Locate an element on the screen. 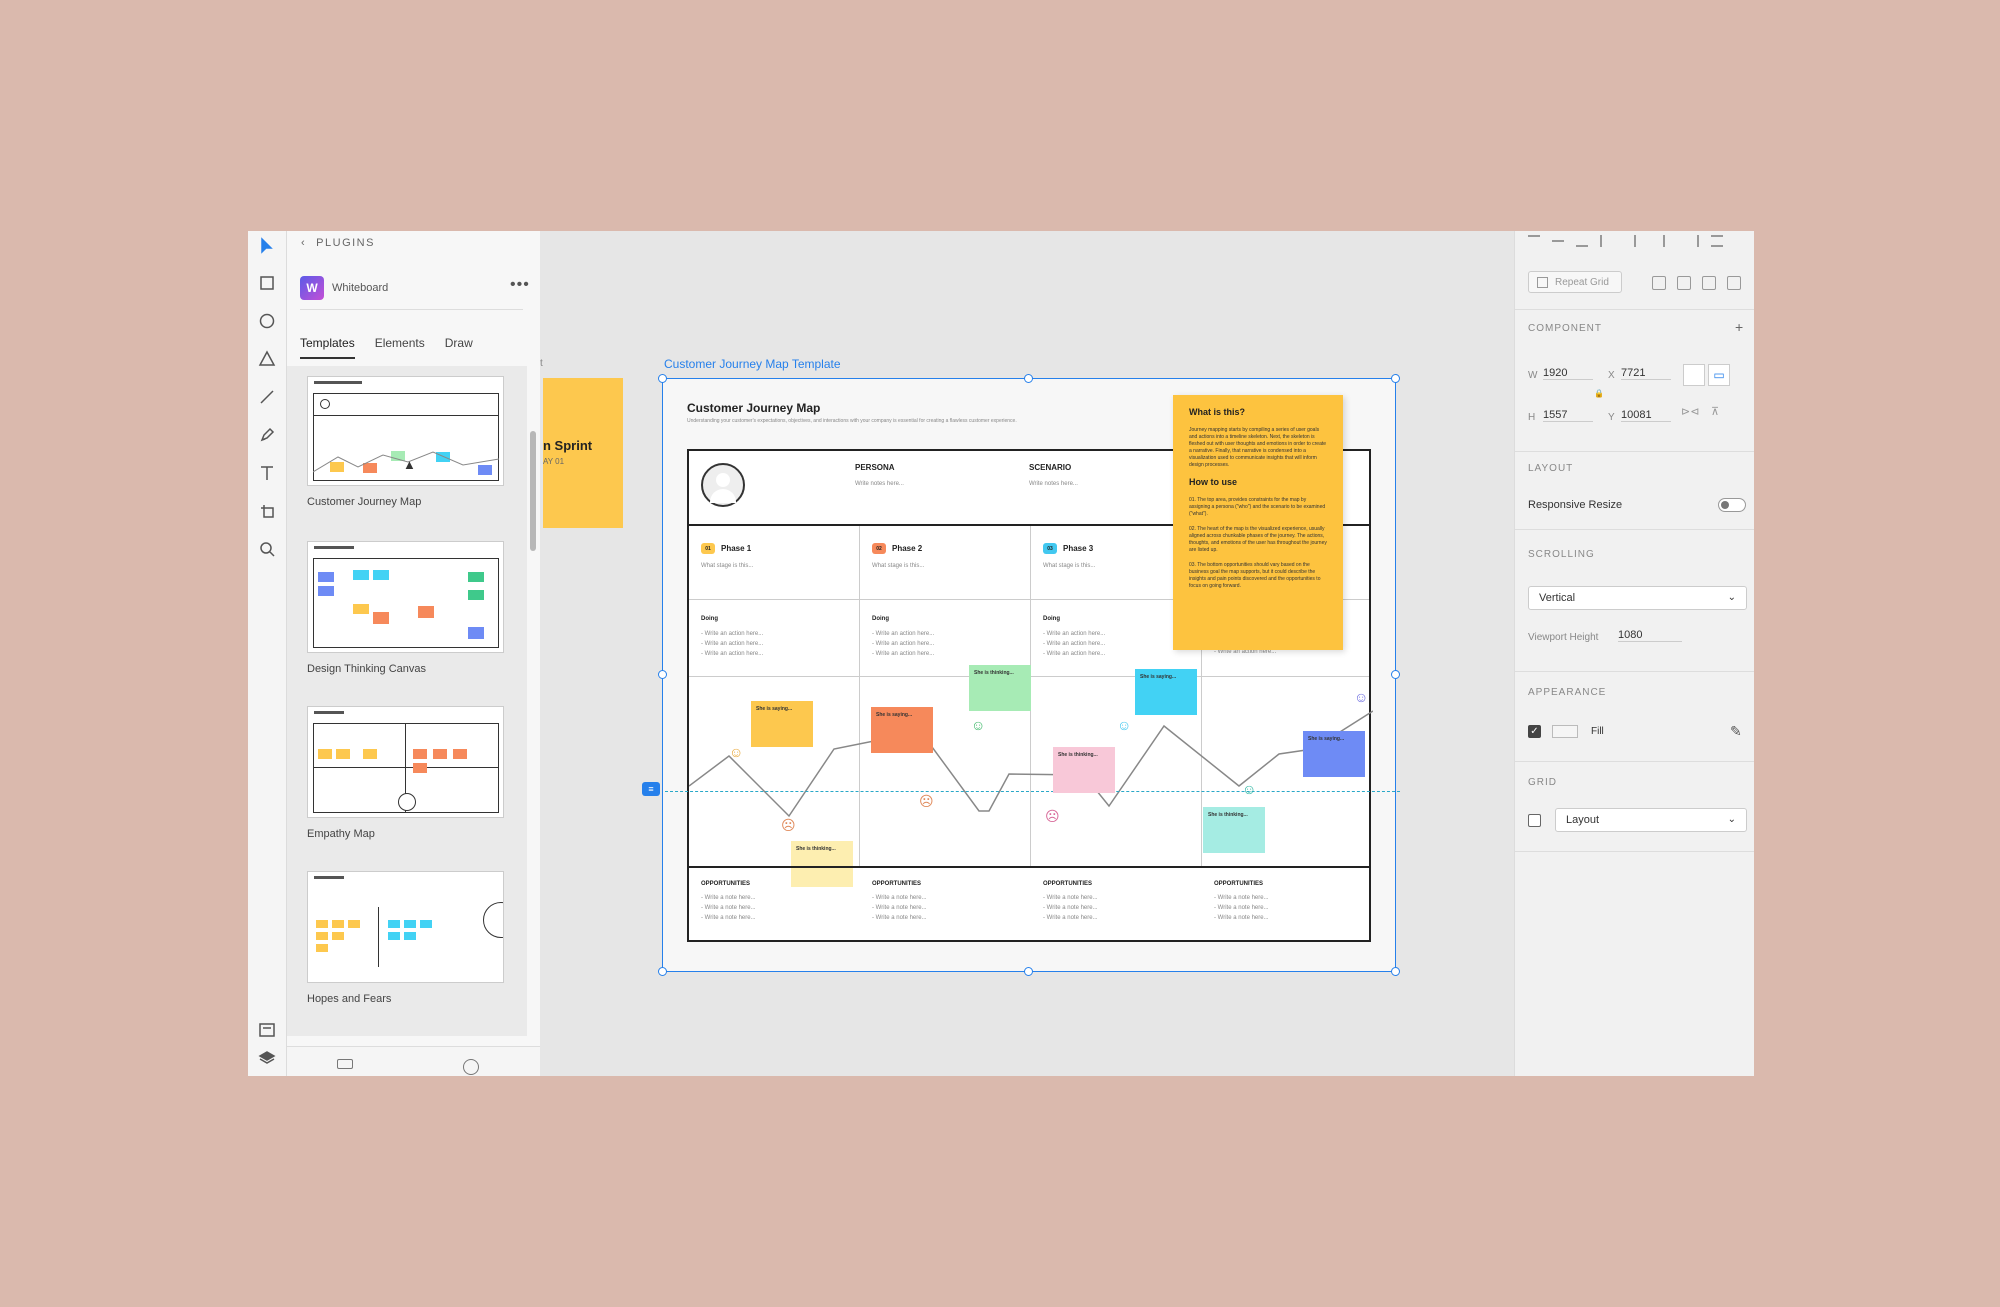  plugin-tabs: Templates Elements Draw is located at coordinates (386, 347).